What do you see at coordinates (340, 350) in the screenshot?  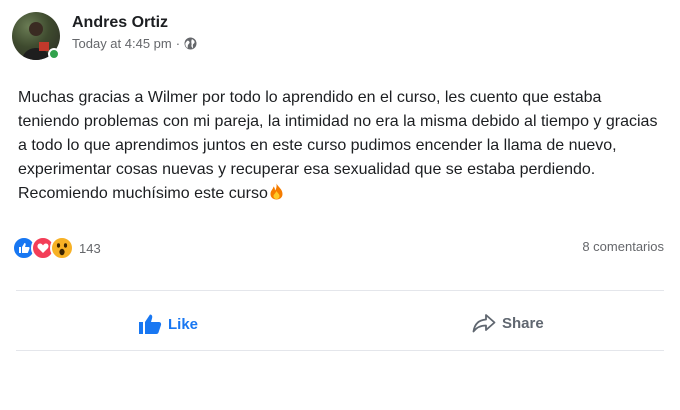 I see `divider-bottom` at bounding box center [340, 350].